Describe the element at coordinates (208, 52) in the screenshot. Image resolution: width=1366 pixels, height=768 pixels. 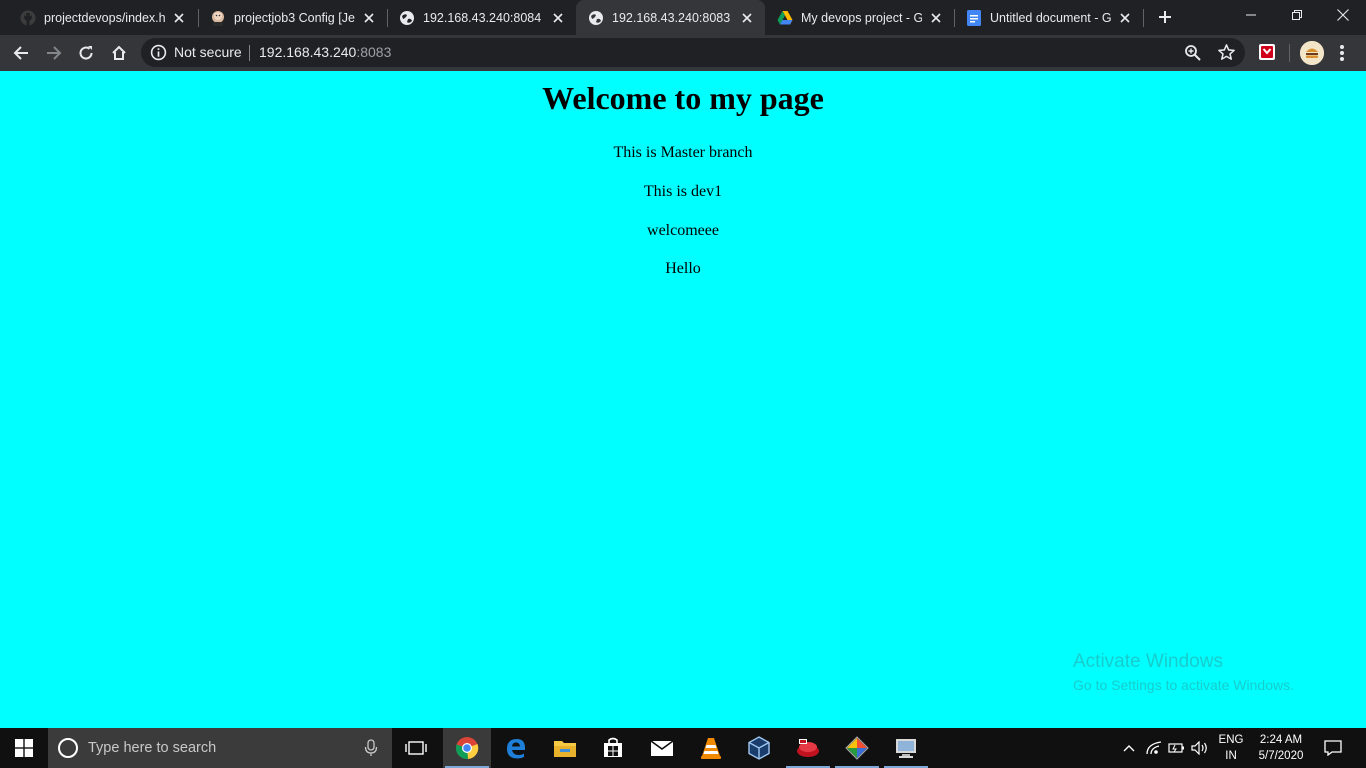
I see `security-label: Not secure` at that location.